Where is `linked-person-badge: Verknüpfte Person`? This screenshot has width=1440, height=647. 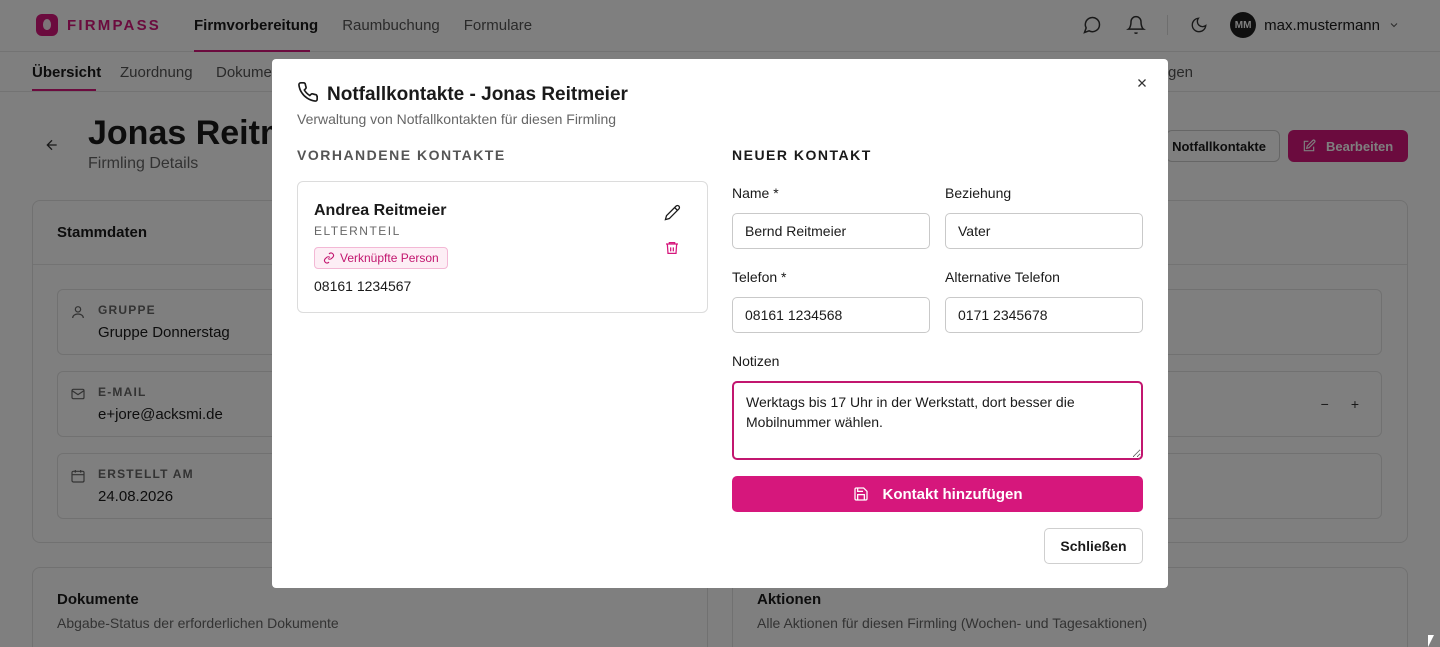
linked-person-badge: Verknüpfte Person is located at coordinates (381, 258).